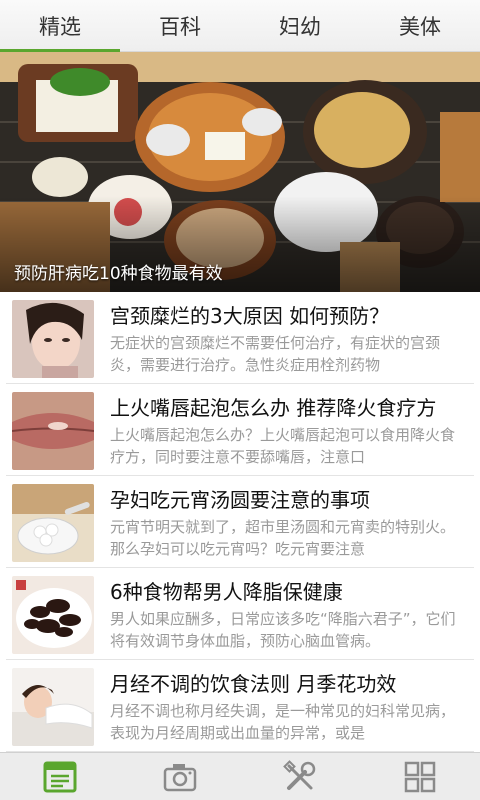  I want to click on tab-label: 精选, so click(60, 26).